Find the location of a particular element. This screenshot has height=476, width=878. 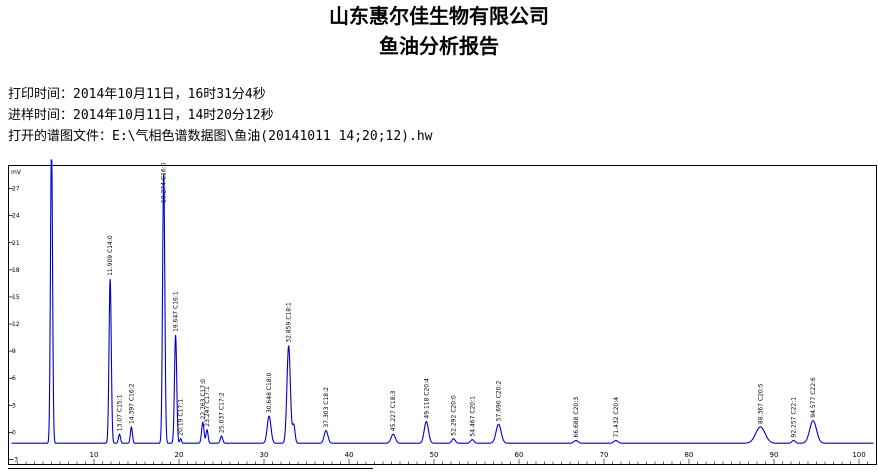

peak-label: 14.397 C16:2 is located at coordinates (131, 403).